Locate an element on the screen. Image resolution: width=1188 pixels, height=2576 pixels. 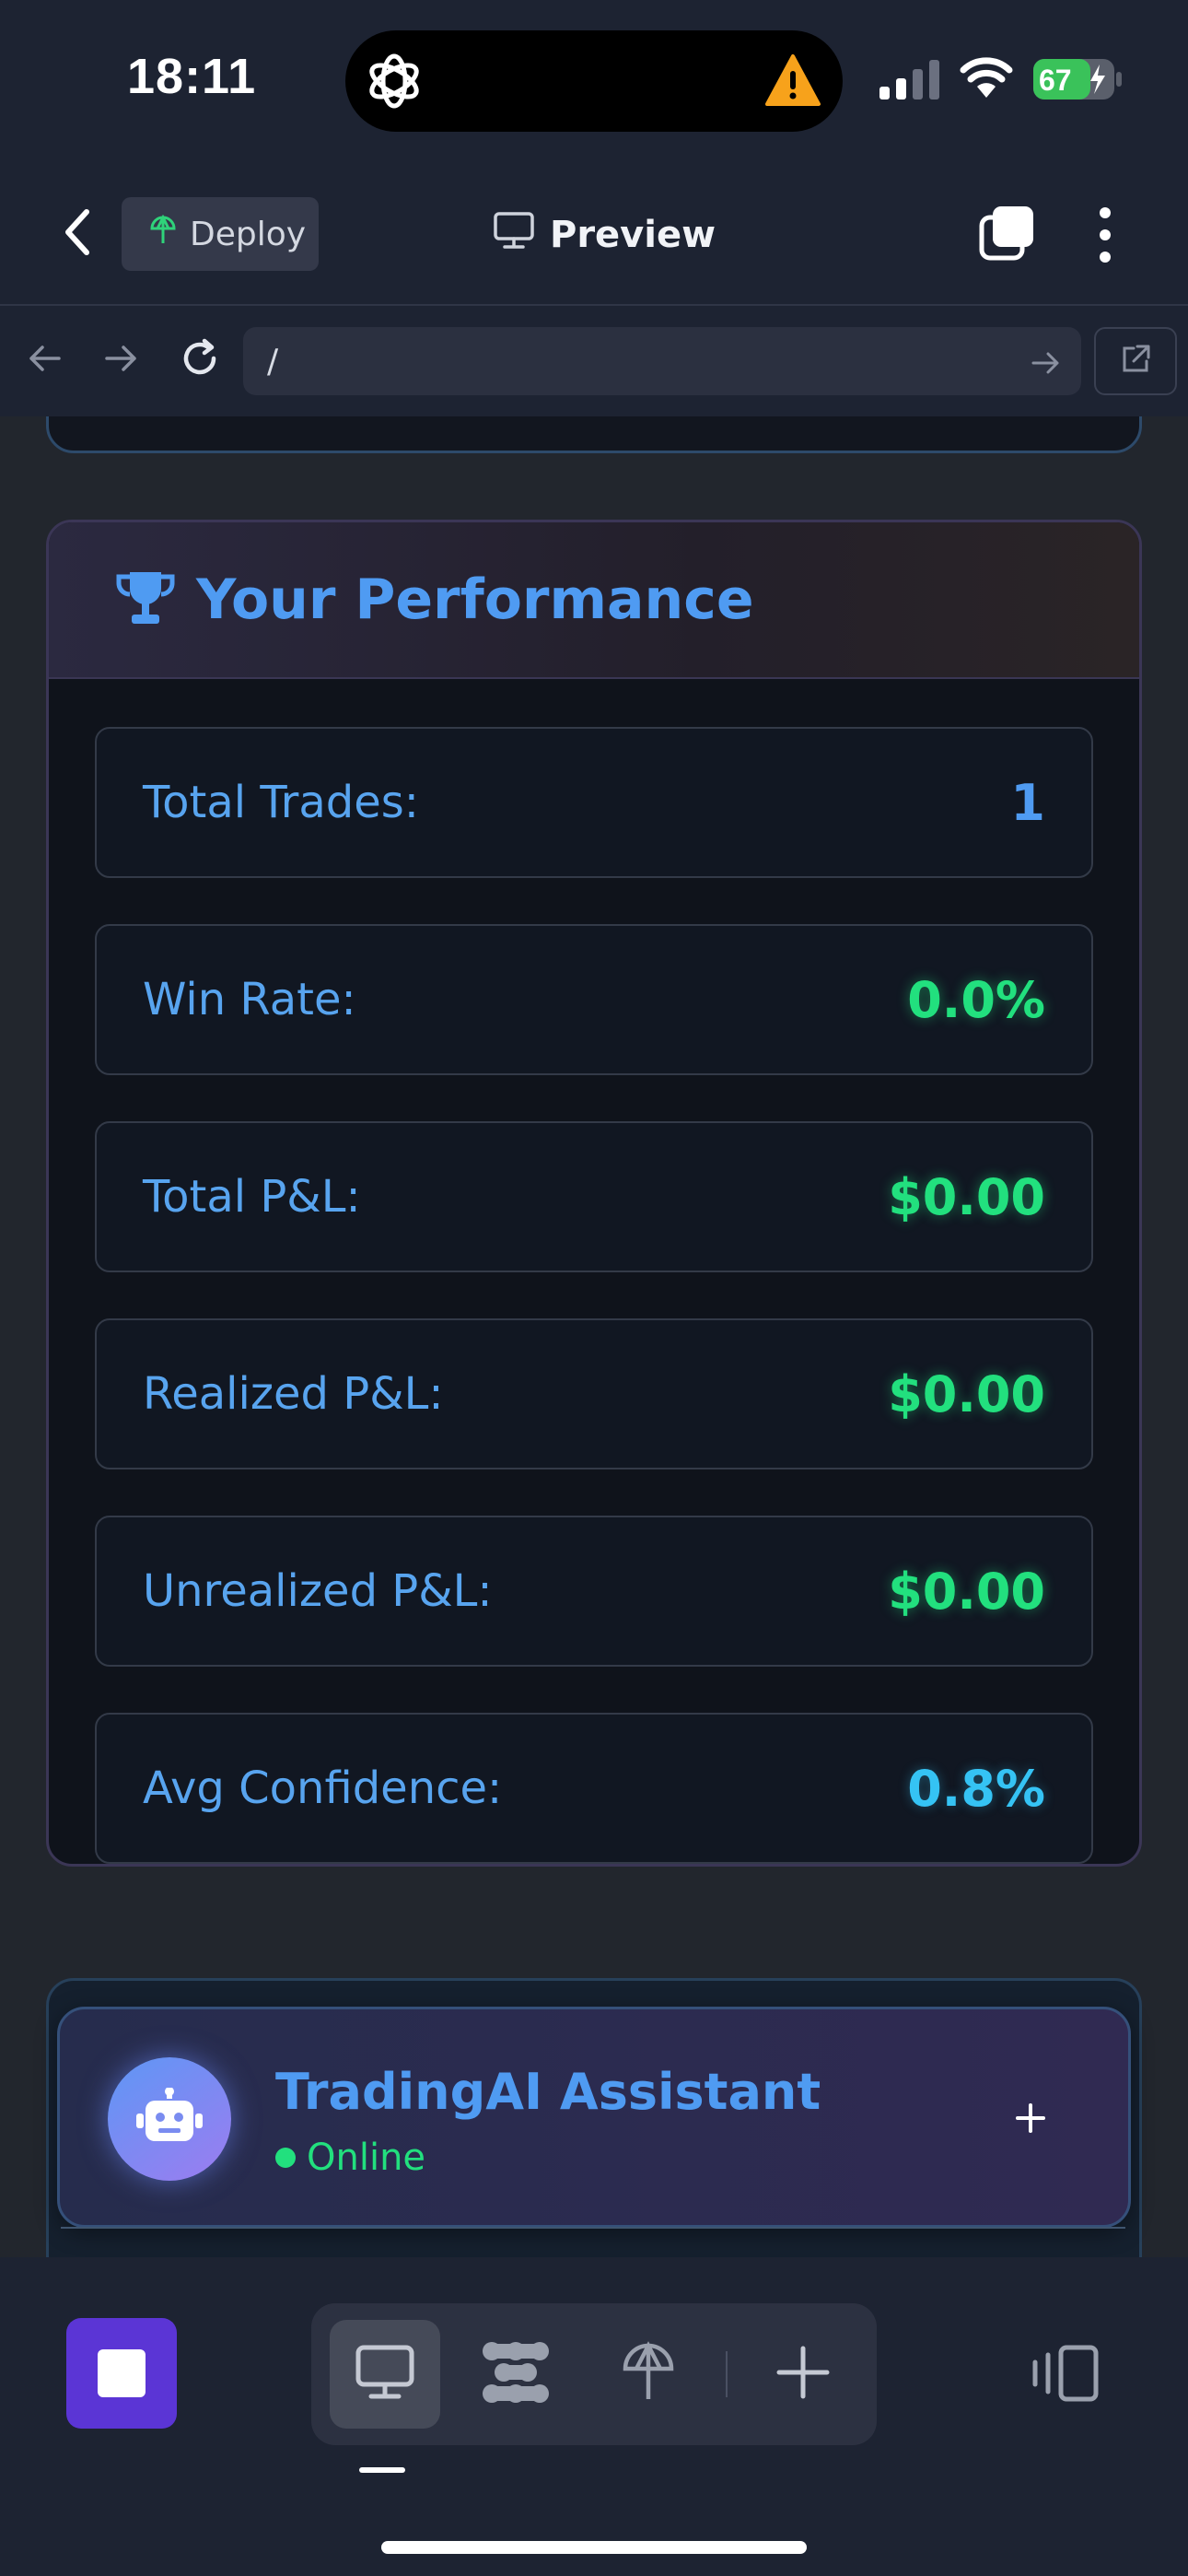
online-dot-icon is located at coordinates (285, 2158).